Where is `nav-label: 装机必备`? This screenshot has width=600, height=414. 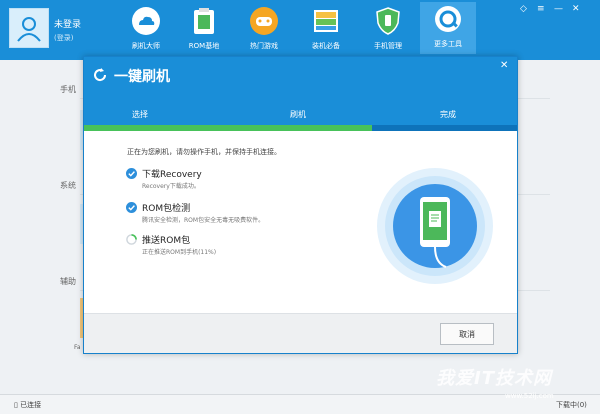 nav-label: 装机必备 is located at coordinates (326, 46).